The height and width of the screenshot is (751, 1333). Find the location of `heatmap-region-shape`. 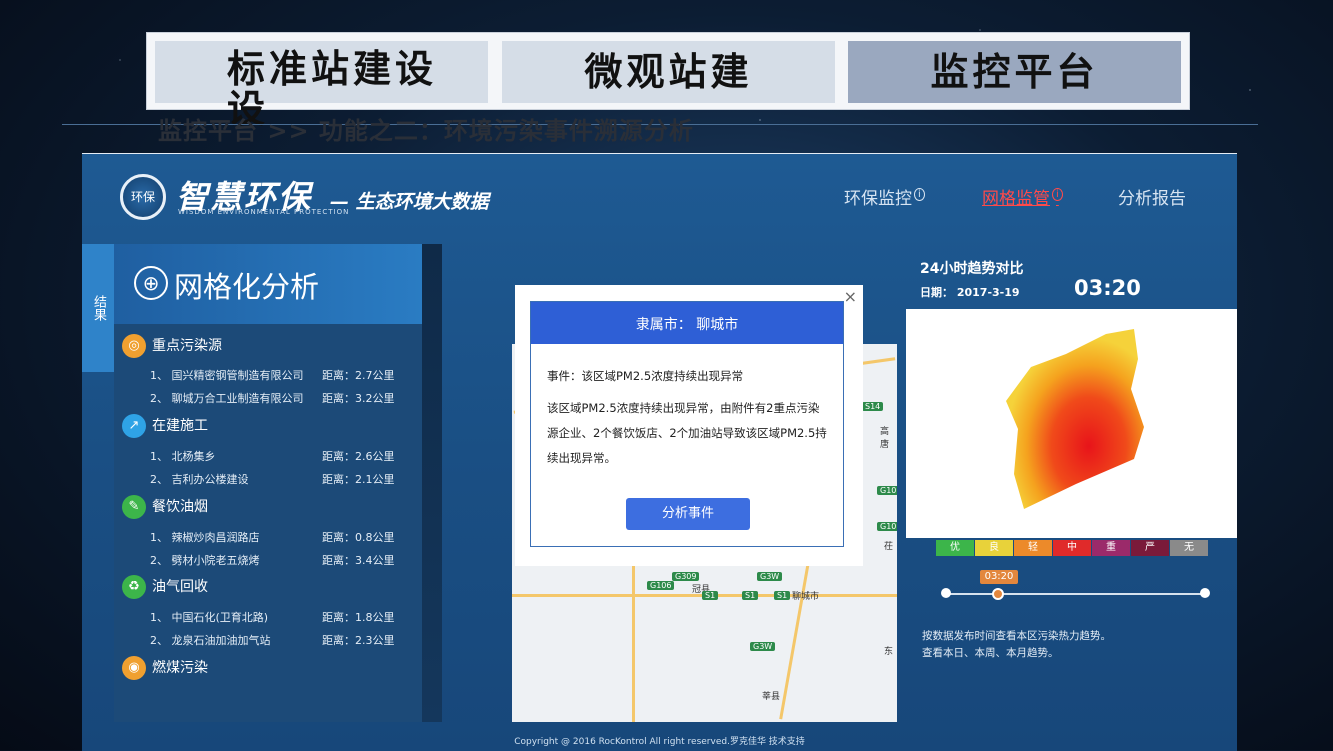

heatmap-region-shape is located at coordinates (1075, 419).